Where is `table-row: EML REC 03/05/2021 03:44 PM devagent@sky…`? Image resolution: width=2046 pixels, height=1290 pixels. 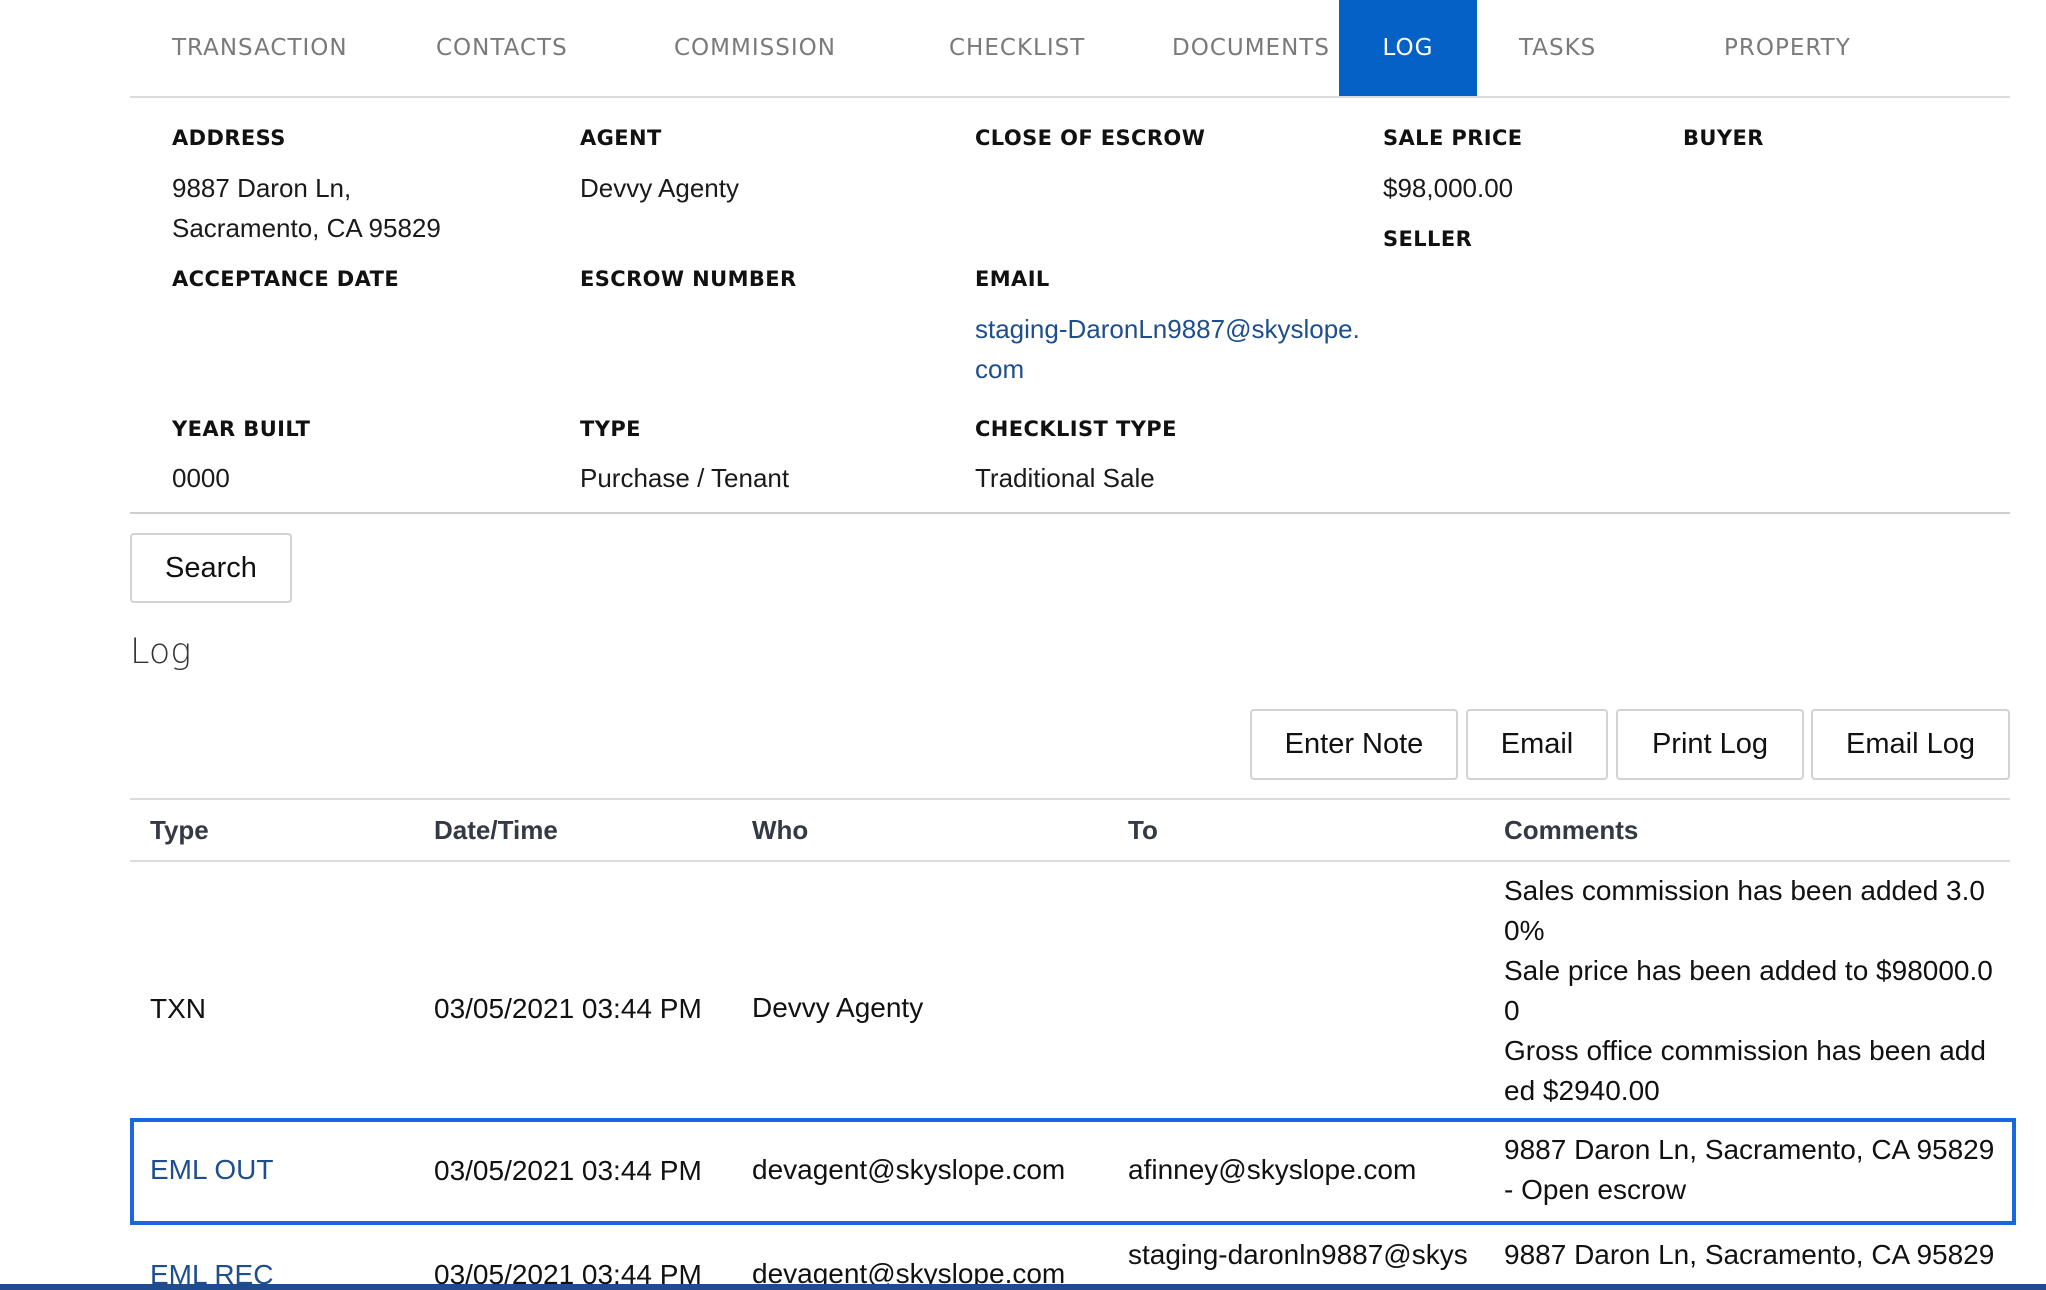 table-row: EML REC 03/05/2021 03:44 PM devagent@sky… is located at coordinates (1070, 1254).